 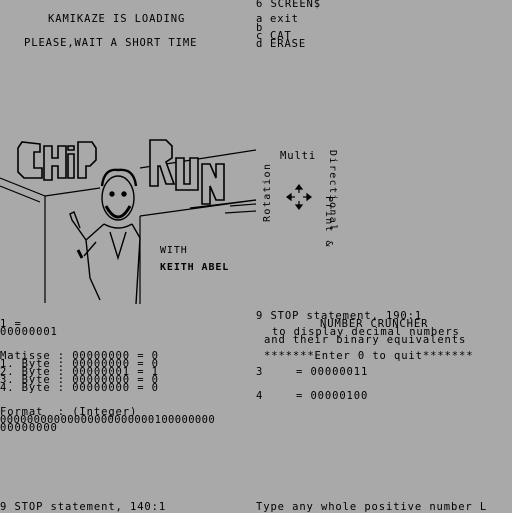 What do you see at coordinates (29, 428) in the screenshot?
I see `format-bits: 00000000` at bounding box center [29, 428].